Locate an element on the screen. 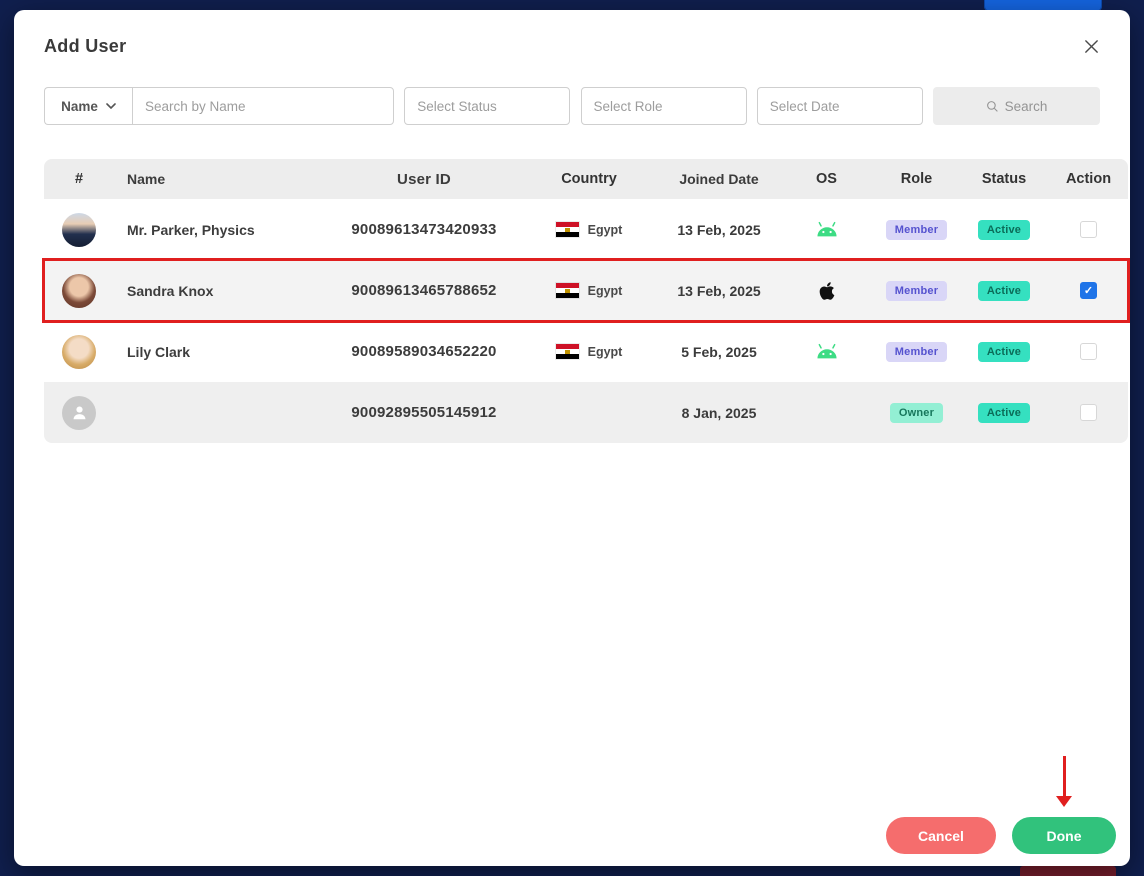 The width and height of the screenshot is (1144, 876). column-header: # is located at coordinates (79, 179).